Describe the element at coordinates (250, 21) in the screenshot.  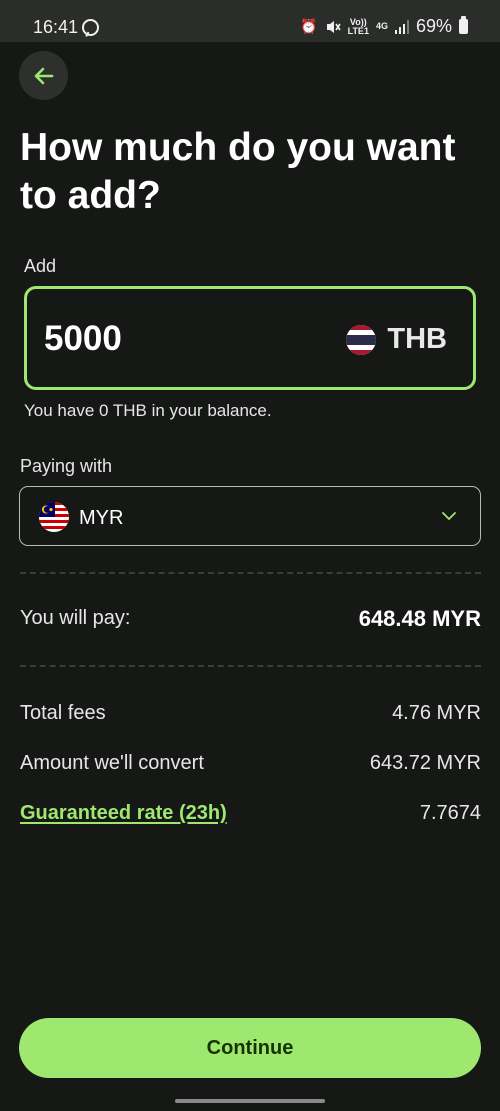
I see `status-bar: 16:41 ⏰ Vo)) LTE1 4G 69%` at that location.